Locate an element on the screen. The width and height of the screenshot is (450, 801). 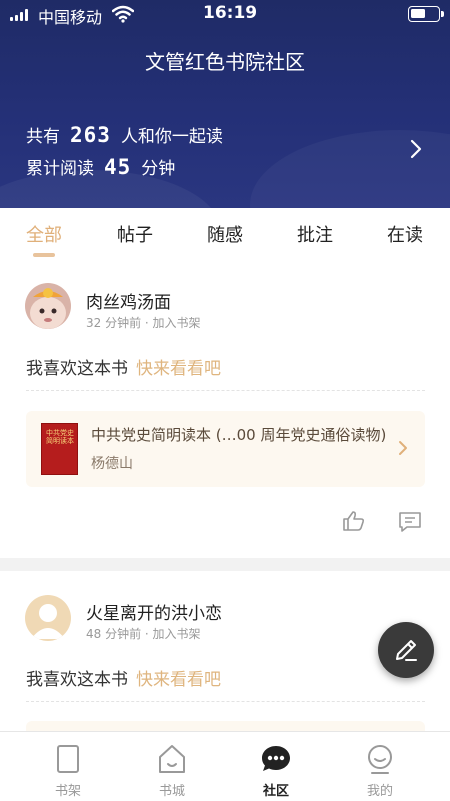
book-author: 杨德山 is located at coordinates (112, 464).